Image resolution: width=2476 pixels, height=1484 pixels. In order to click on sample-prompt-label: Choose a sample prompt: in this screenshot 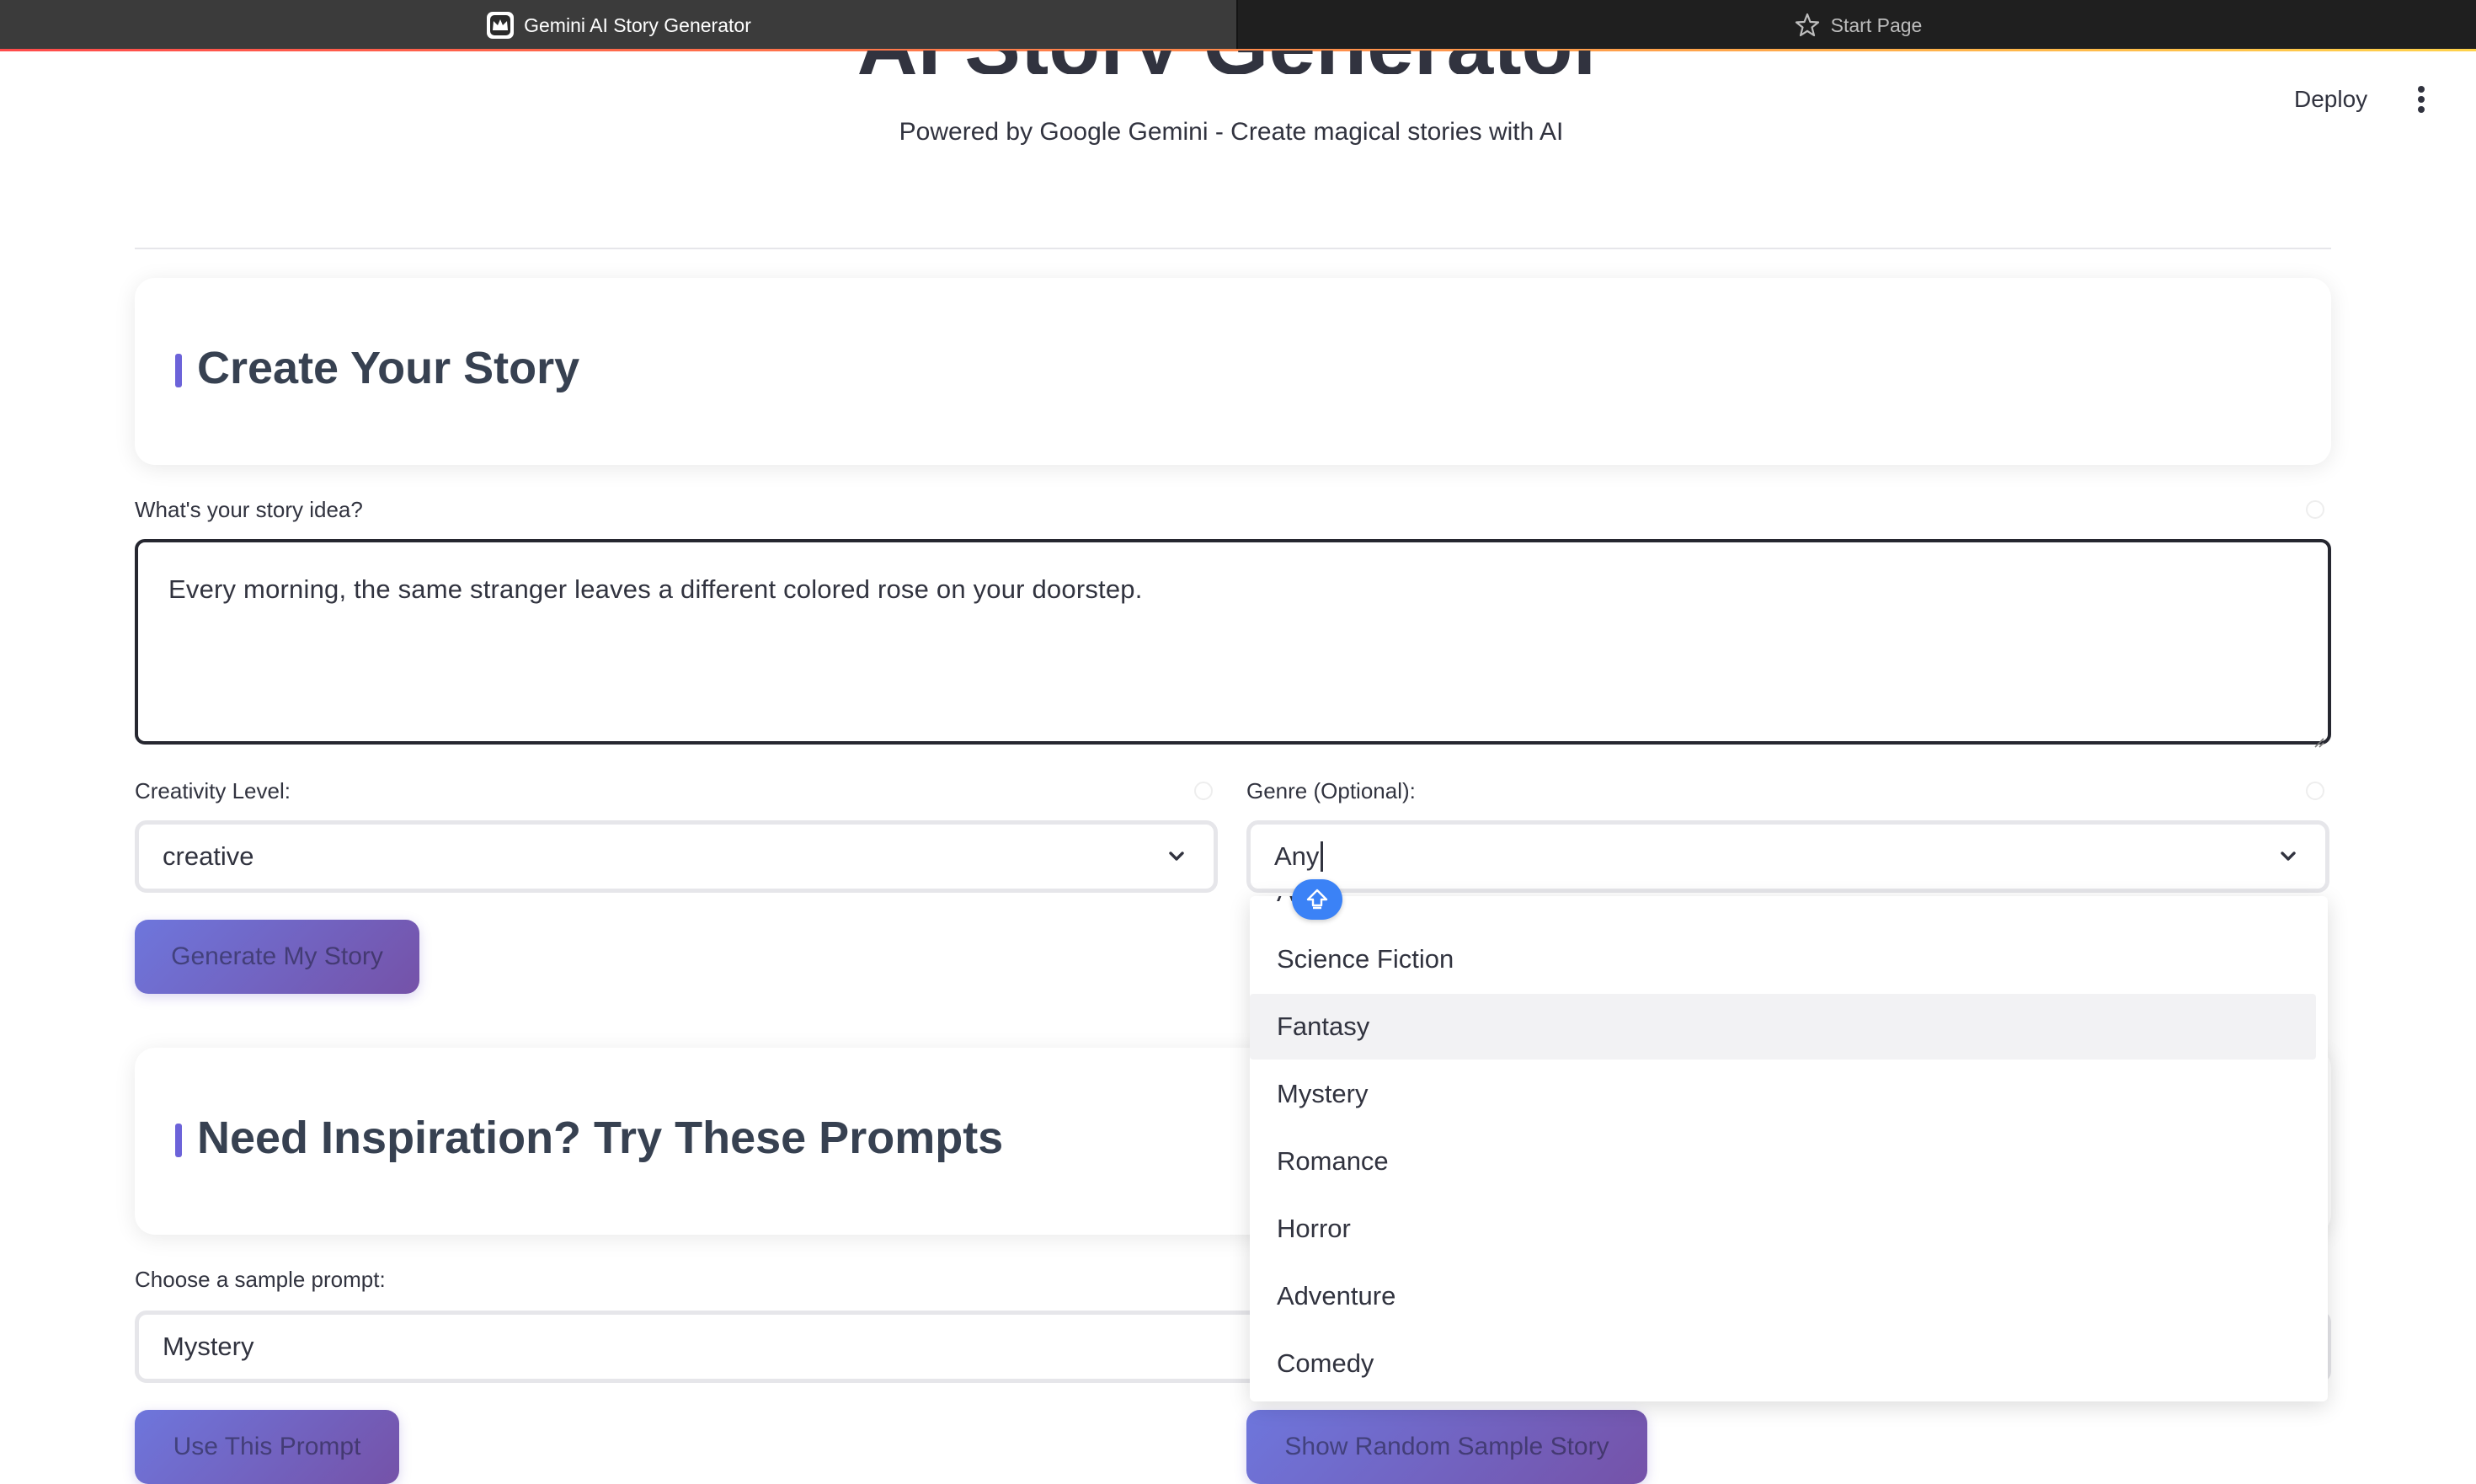, I will do `click(260, 1280)`.